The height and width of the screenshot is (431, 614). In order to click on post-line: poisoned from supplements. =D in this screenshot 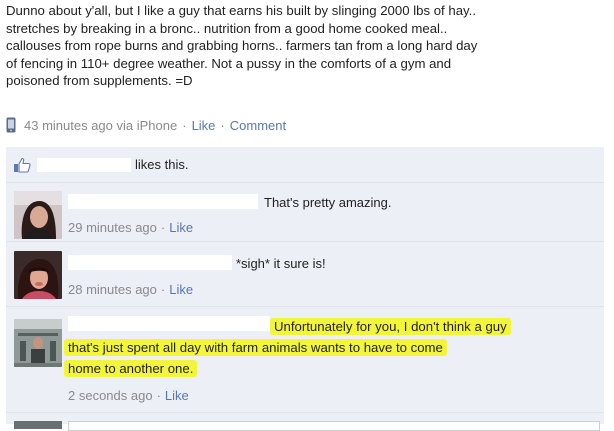, I will do `click(99, 81)`.